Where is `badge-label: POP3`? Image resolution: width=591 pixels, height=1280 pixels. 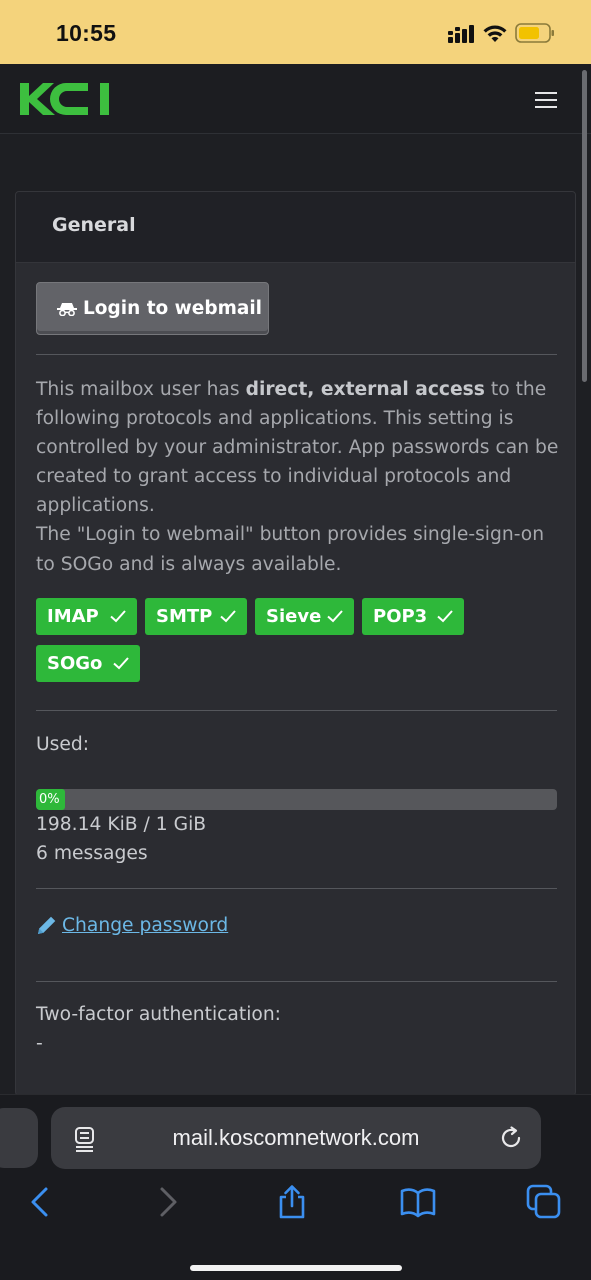
badge-label: POP3 is located at coordinates (400, 616).